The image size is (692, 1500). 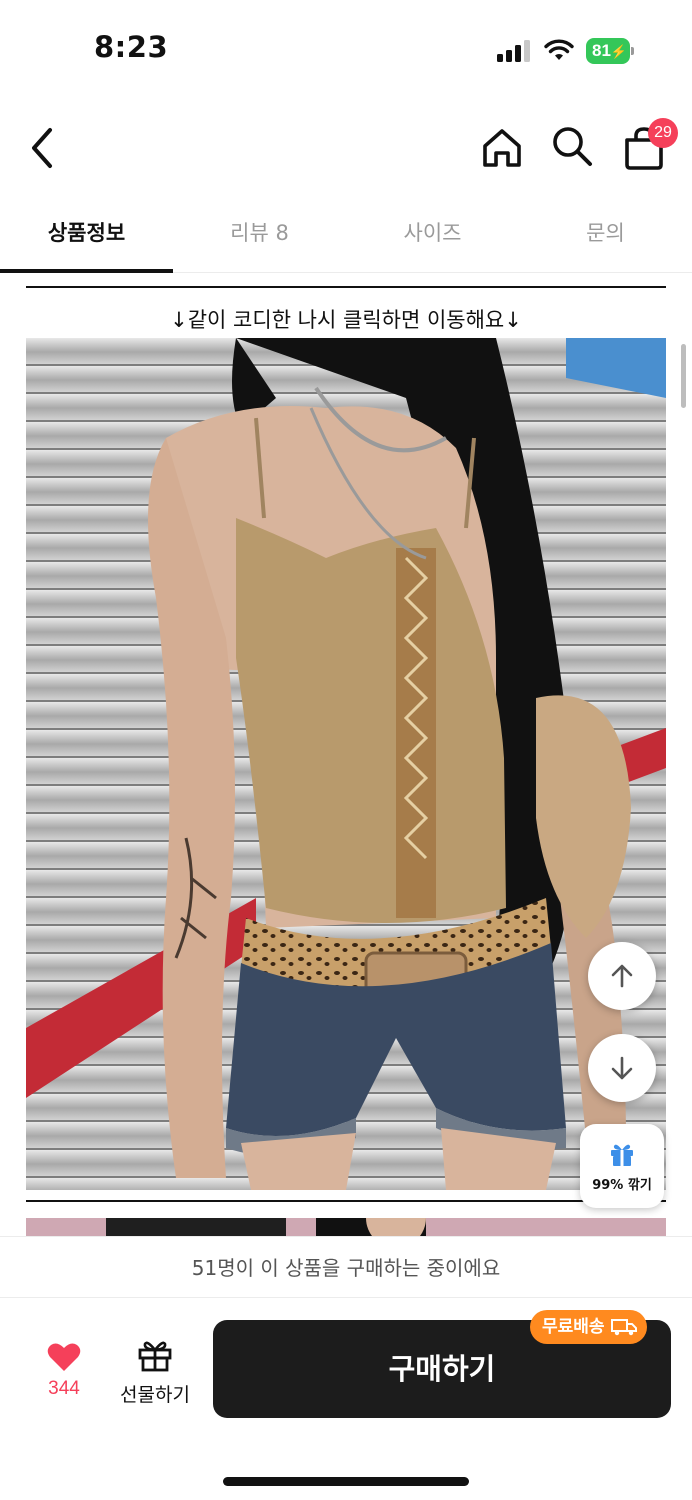 What do you see at coordinates (64, 1388) in the screenshot?
I see `like-count: 344` at bounding box center [64, 1388].